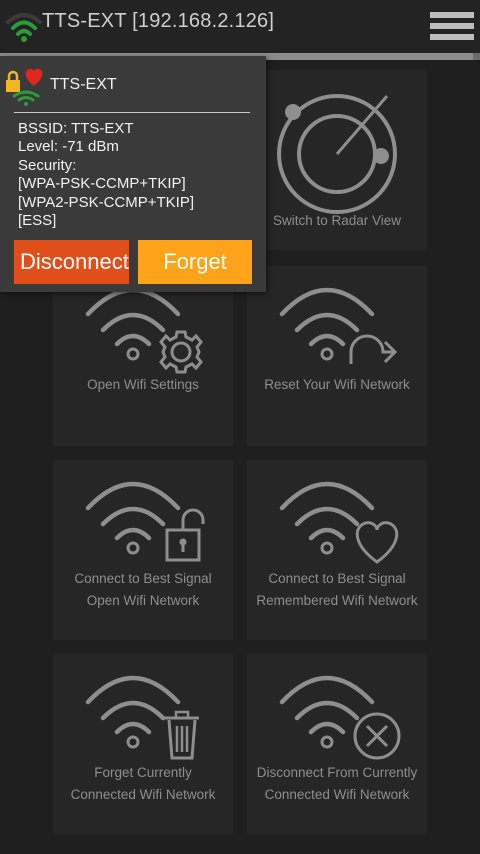  Describe the element at coordinates (145, 521) in the screenshot. I see `wifi-open-lock-icon` at that location.